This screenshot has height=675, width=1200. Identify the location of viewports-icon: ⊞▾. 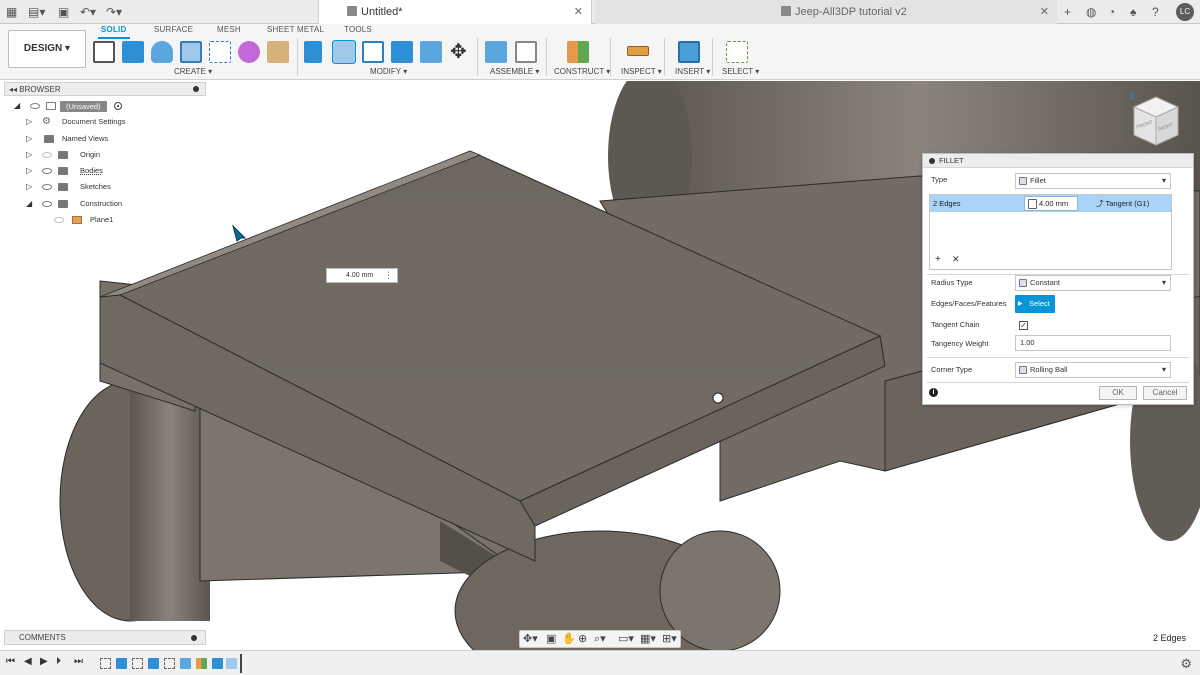
(669, 638).